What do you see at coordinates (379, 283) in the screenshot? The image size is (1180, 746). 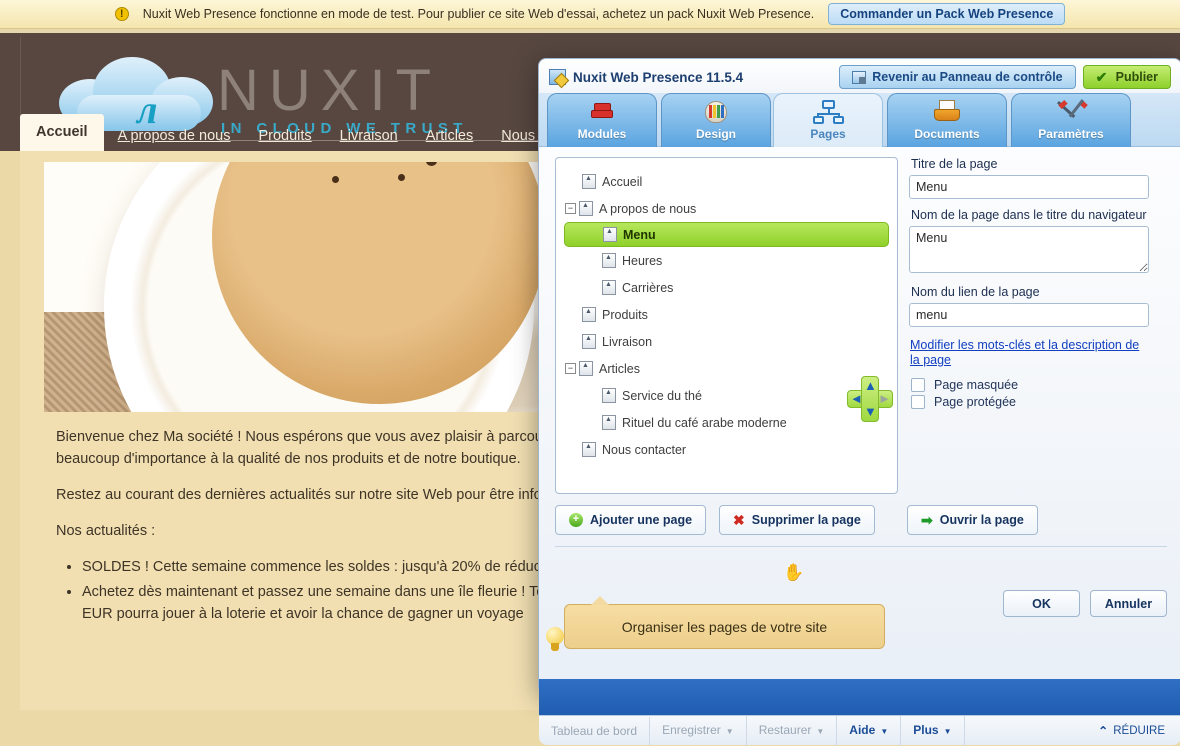 I see `coffee-crema` at bounding box center [379, 283].